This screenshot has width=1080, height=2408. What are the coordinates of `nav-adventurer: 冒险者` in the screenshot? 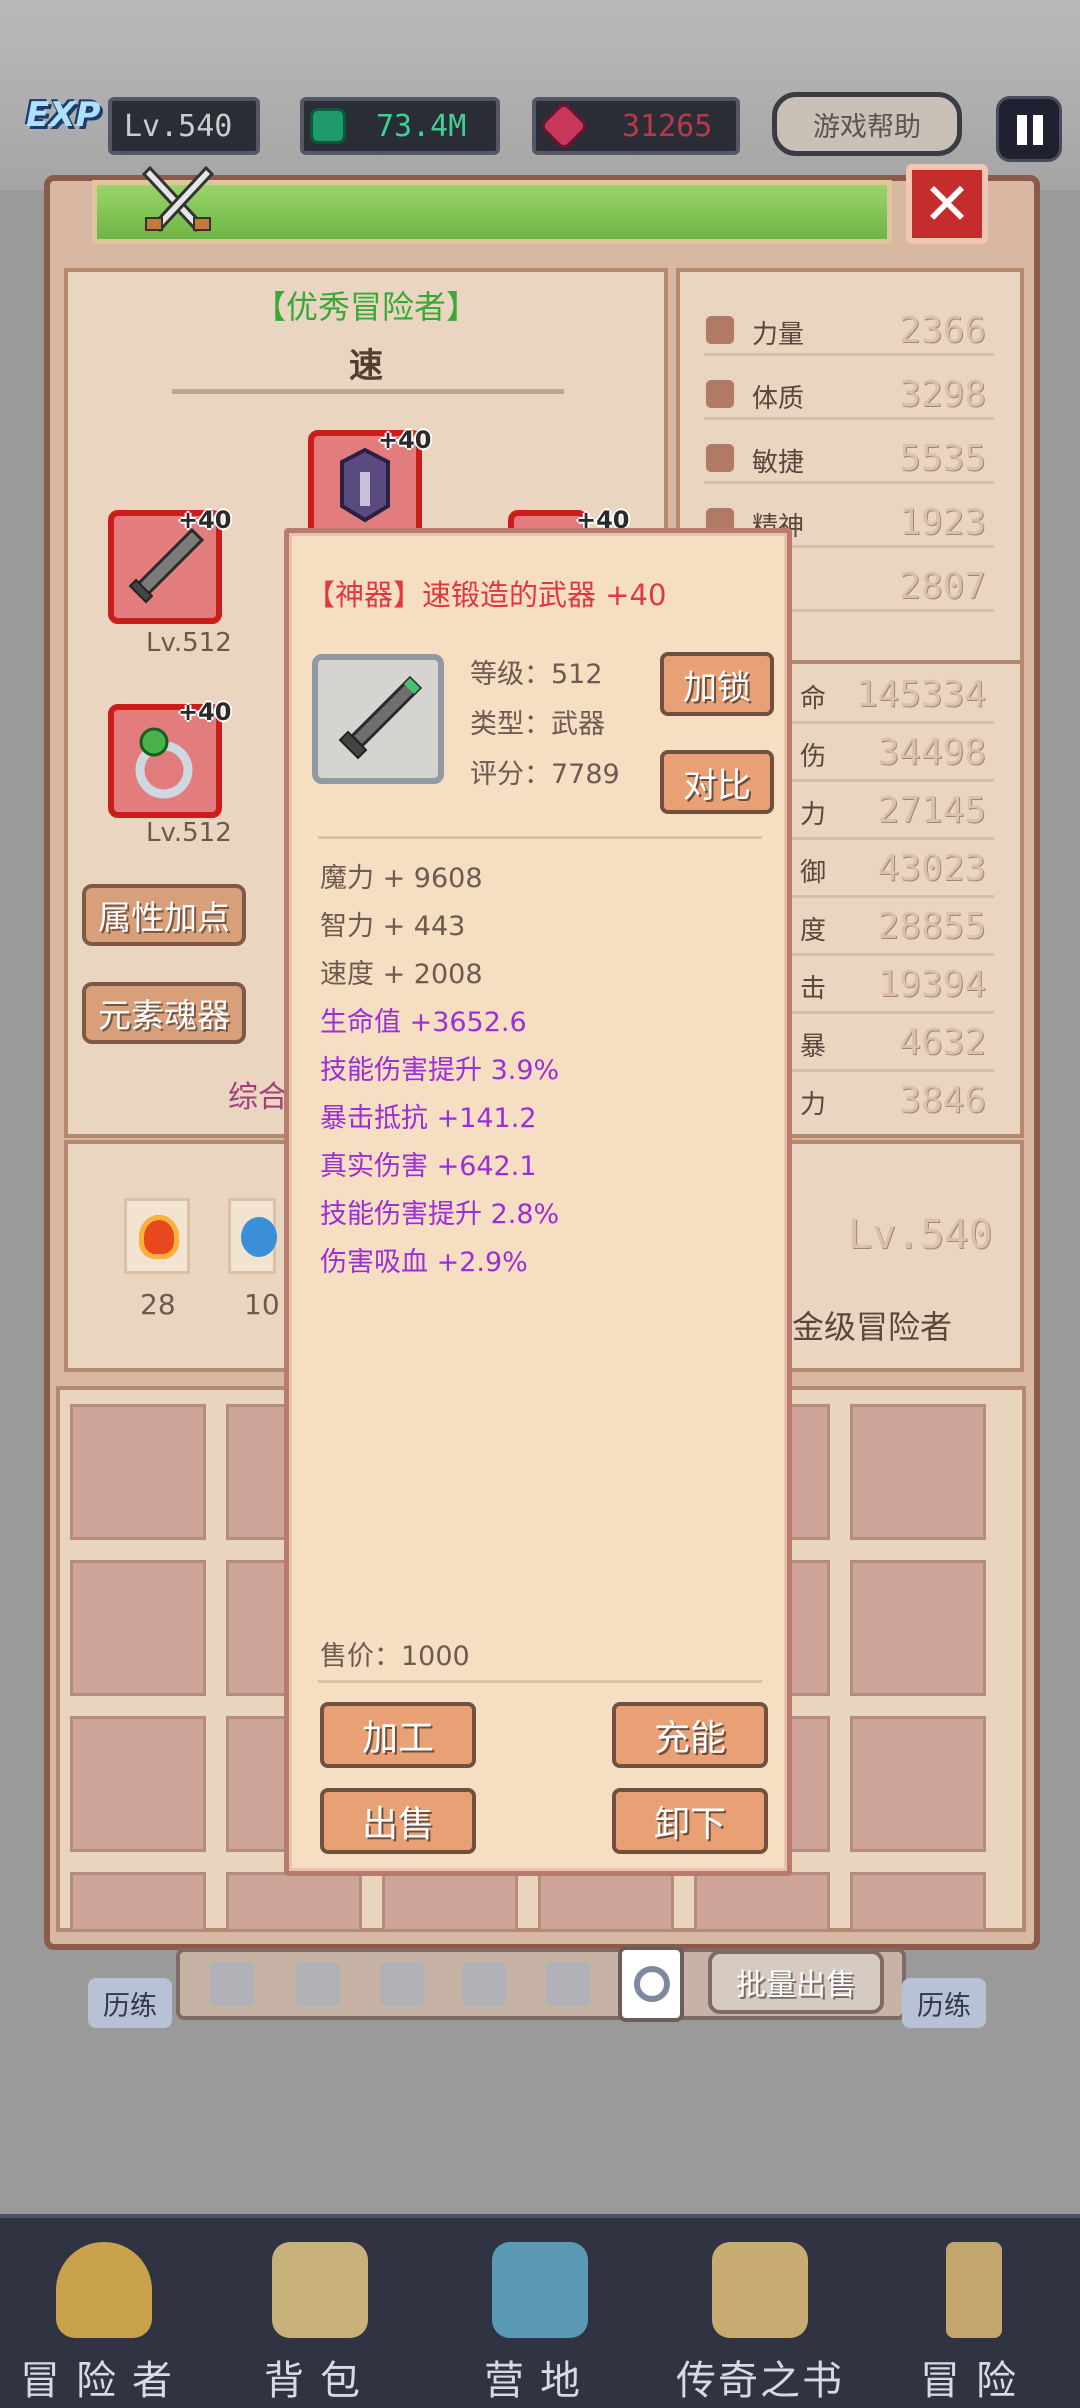 It's located at (104, 2313).